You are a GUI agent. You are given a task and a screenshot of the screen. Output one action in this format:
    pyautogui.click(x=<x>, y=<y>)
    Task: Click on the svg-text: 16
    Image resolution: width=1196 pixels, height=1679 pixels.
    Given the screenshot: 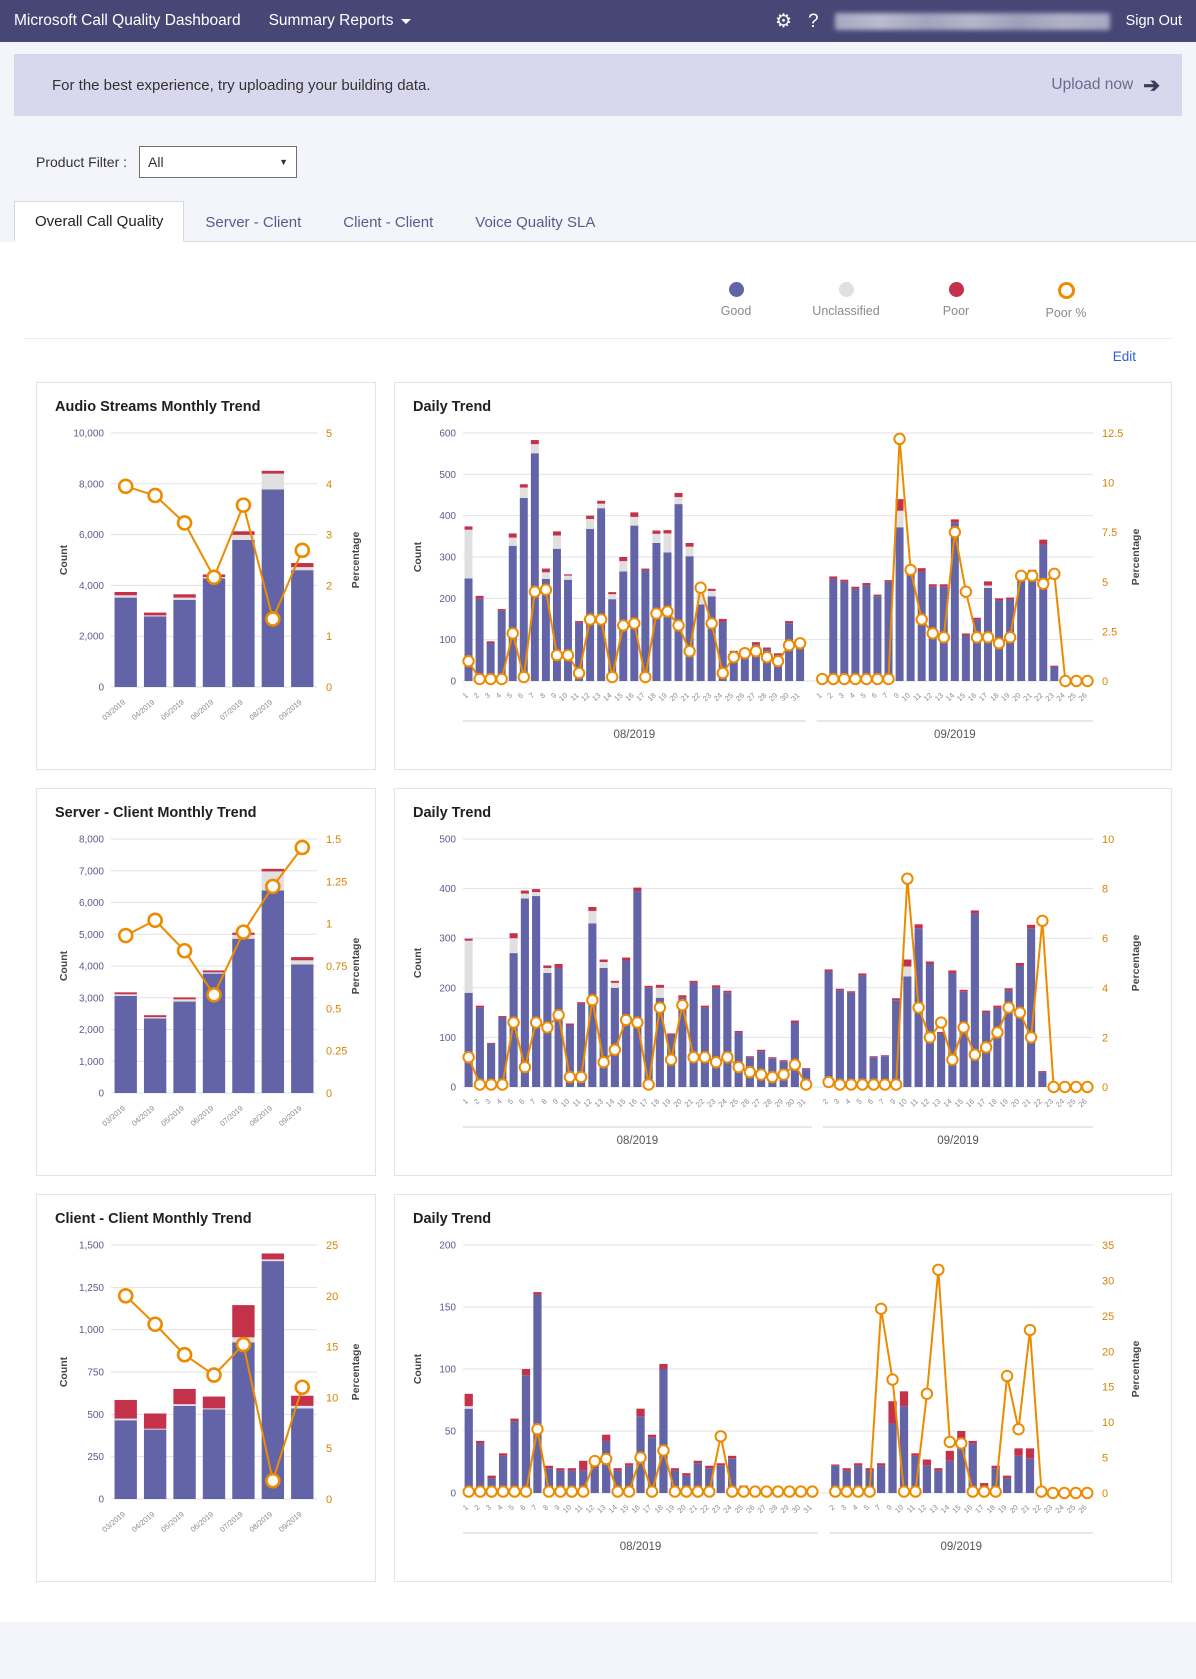 What is the action you would take?
    pyautogui.click(x=632, y=1103)
    